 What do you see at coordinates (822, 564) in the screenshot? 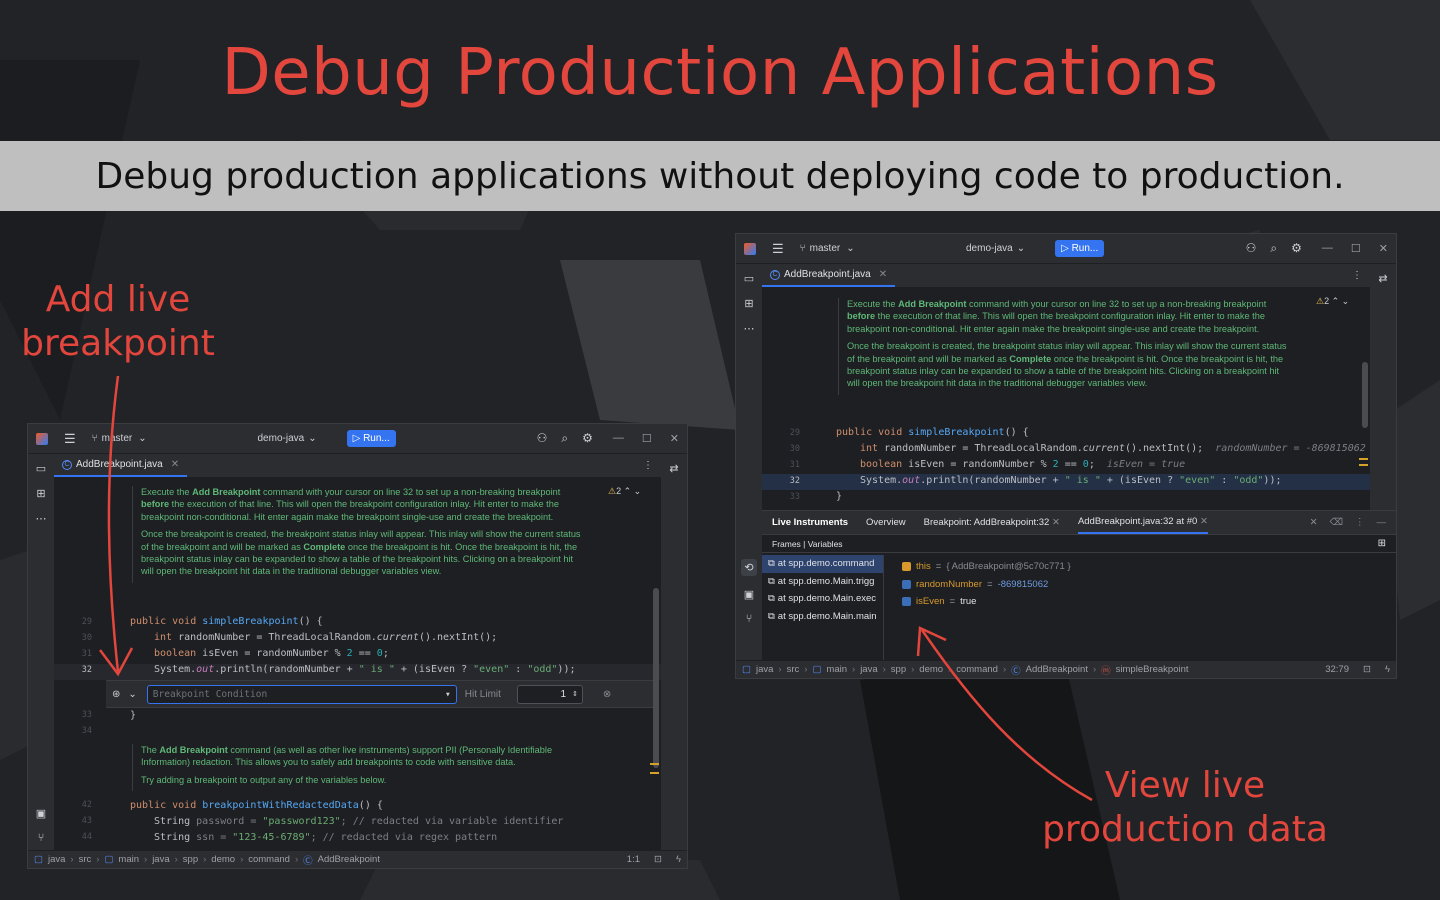
I see `frame-item: ⧉ at spp.demo.command` at bounding box center [822, 564].